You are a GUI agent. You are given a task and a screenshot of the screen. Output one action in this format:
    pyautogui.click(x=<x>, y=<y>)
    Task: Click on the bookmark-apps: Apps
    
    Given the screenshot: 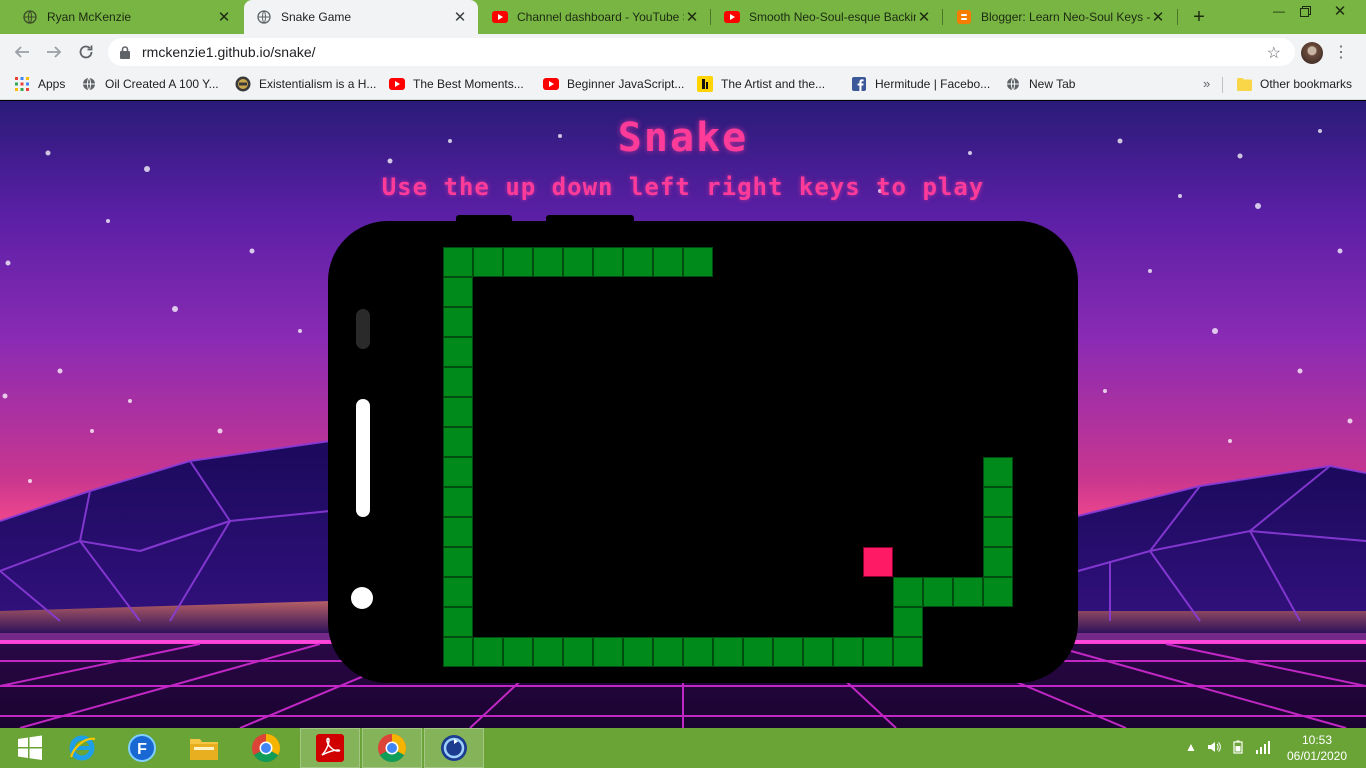 What is the action you would take?
    pyautogui.click(x=39, y=84)
    